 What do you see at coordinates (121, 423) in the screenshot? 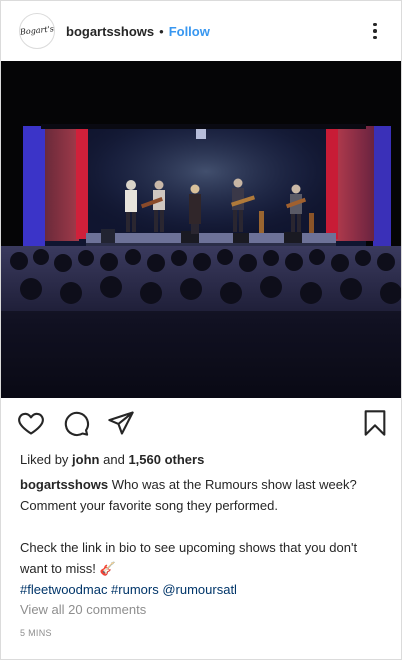
I see `share-icon` at bounding box center [121, 423].